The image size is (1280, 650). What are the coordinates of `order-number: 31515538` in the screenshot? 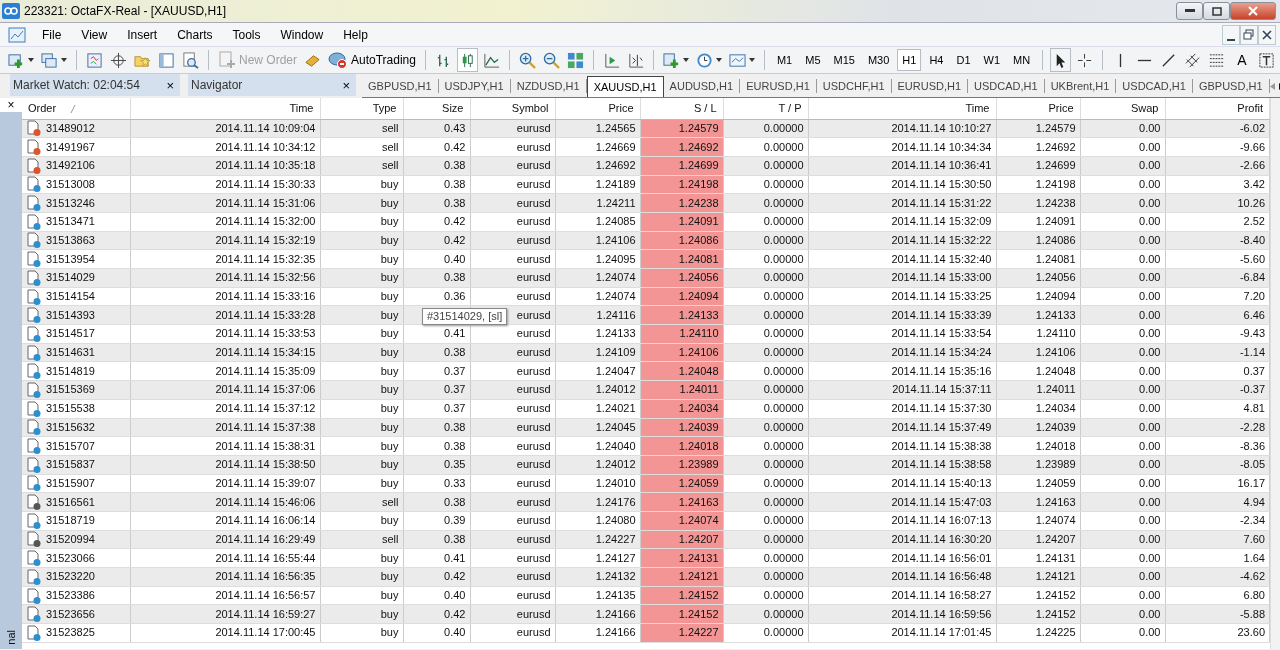 It's located at (70, 409).